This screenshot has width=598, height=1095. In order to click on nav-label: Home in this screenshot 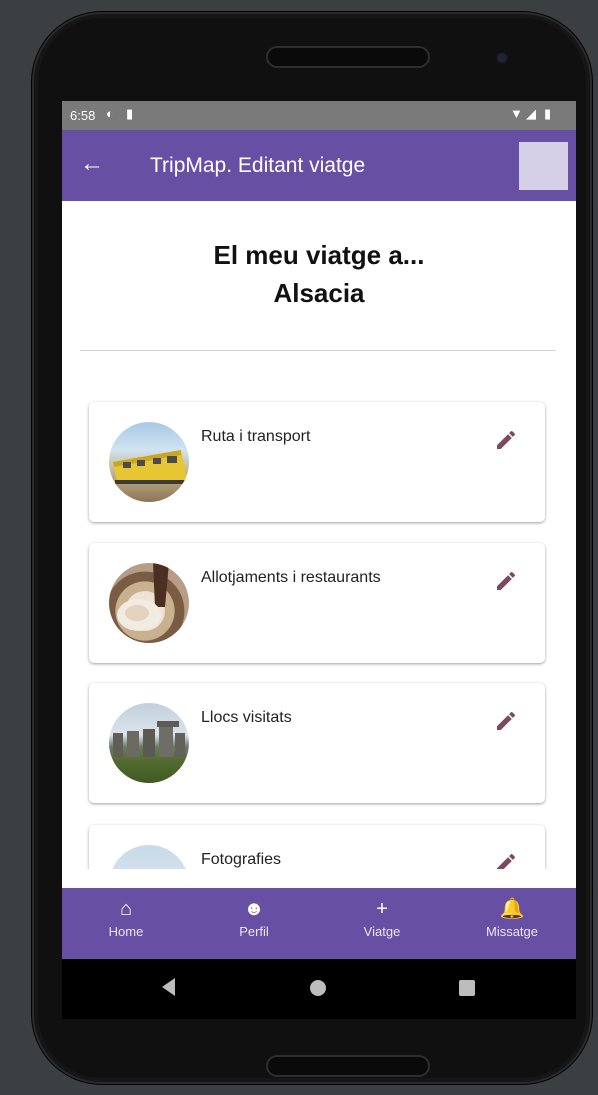, I will do `click(126, 931)`.